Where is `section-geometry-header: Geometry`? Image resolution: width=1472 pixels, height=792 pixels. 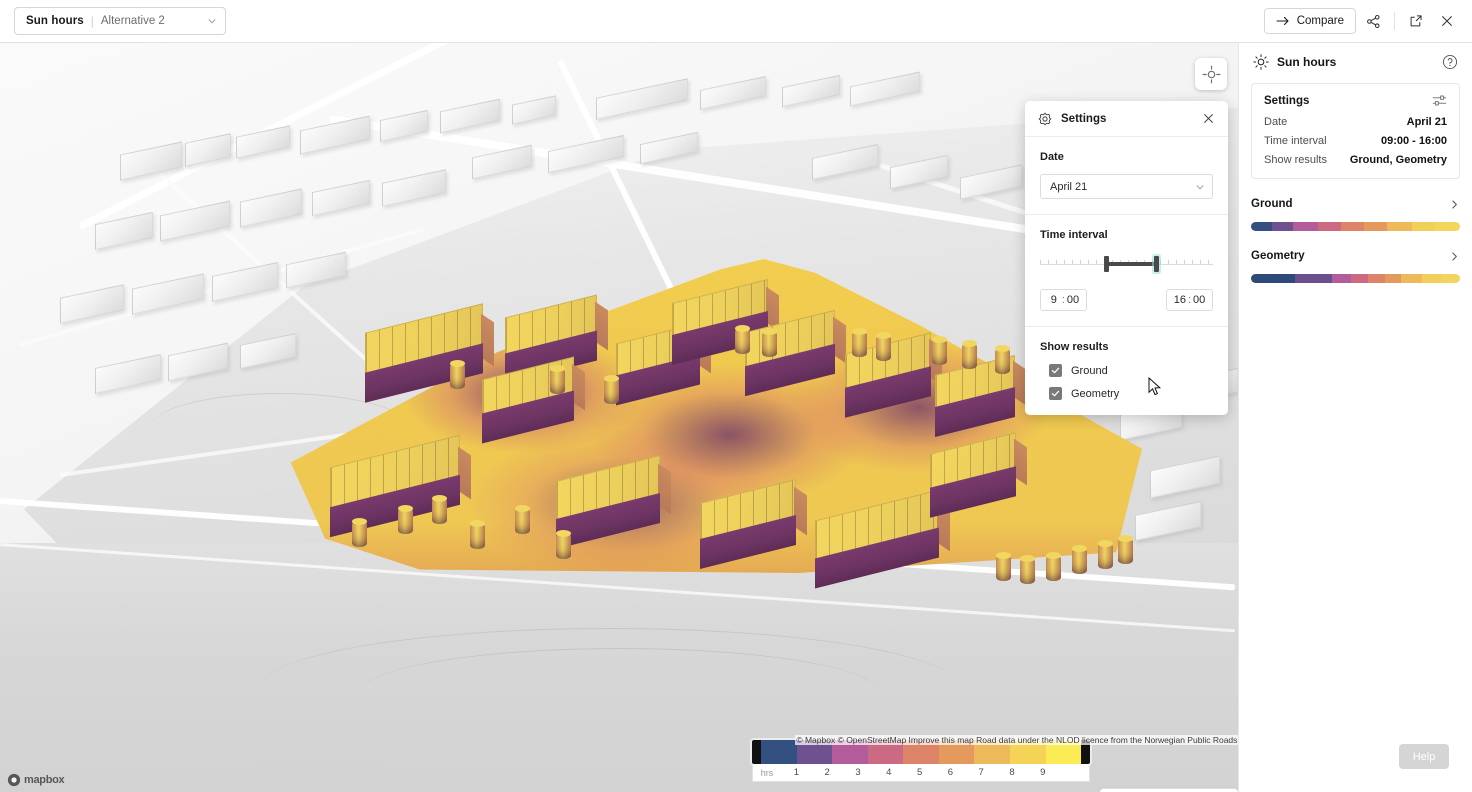
section-geometry-header: Geometry is located at coordinates (1355, 256).